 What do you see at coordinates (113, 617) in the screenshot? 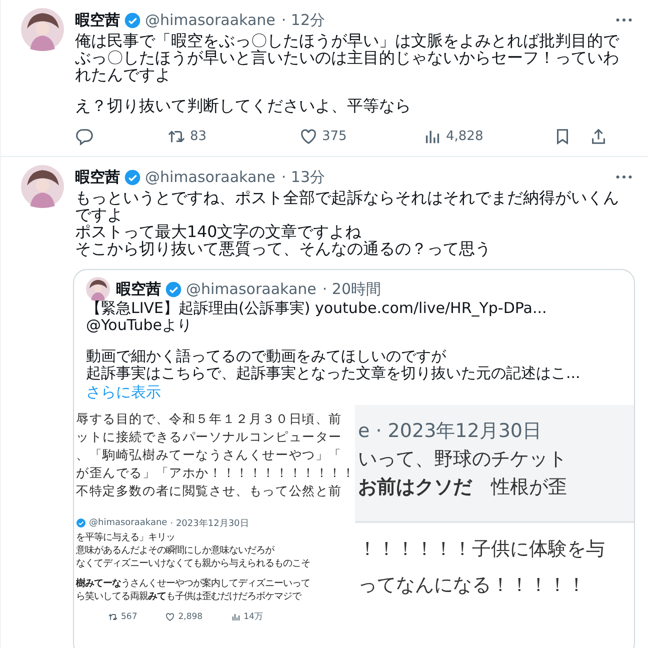
I see `repost-icon` at bounding box center [113, 617].